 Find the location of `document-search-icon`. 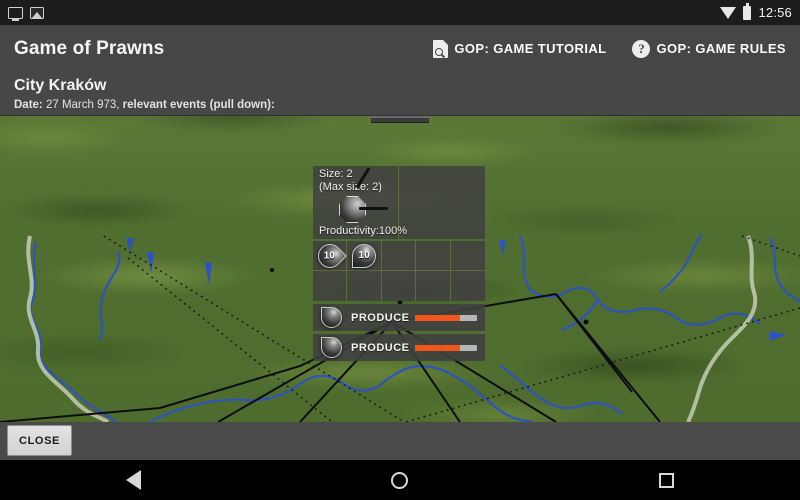

document-search-icon is located at coordinates (441, 48).